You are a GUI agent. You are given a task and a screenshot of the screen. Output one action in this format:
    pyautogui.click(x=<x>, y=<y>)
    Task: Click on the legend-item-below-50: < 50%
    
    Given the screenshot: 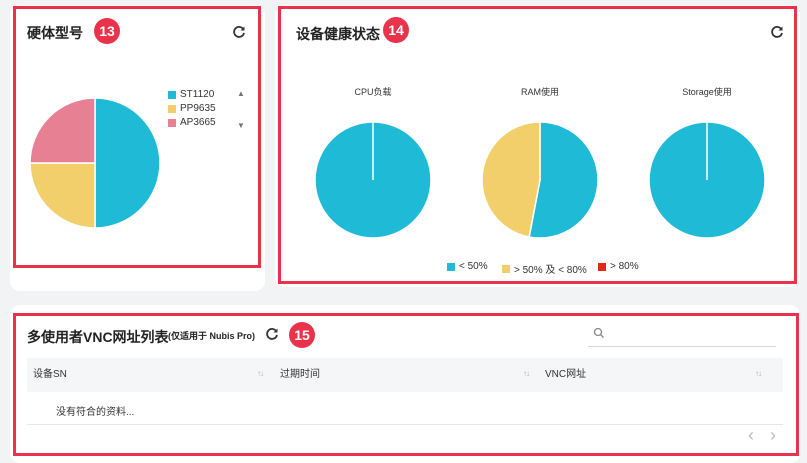 What is the action you would take?
    pyautogui.click(x=467, y=266)
    